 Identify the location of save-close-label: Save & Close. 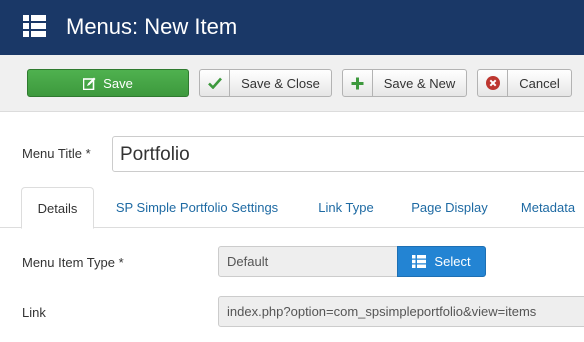
(280, 83).